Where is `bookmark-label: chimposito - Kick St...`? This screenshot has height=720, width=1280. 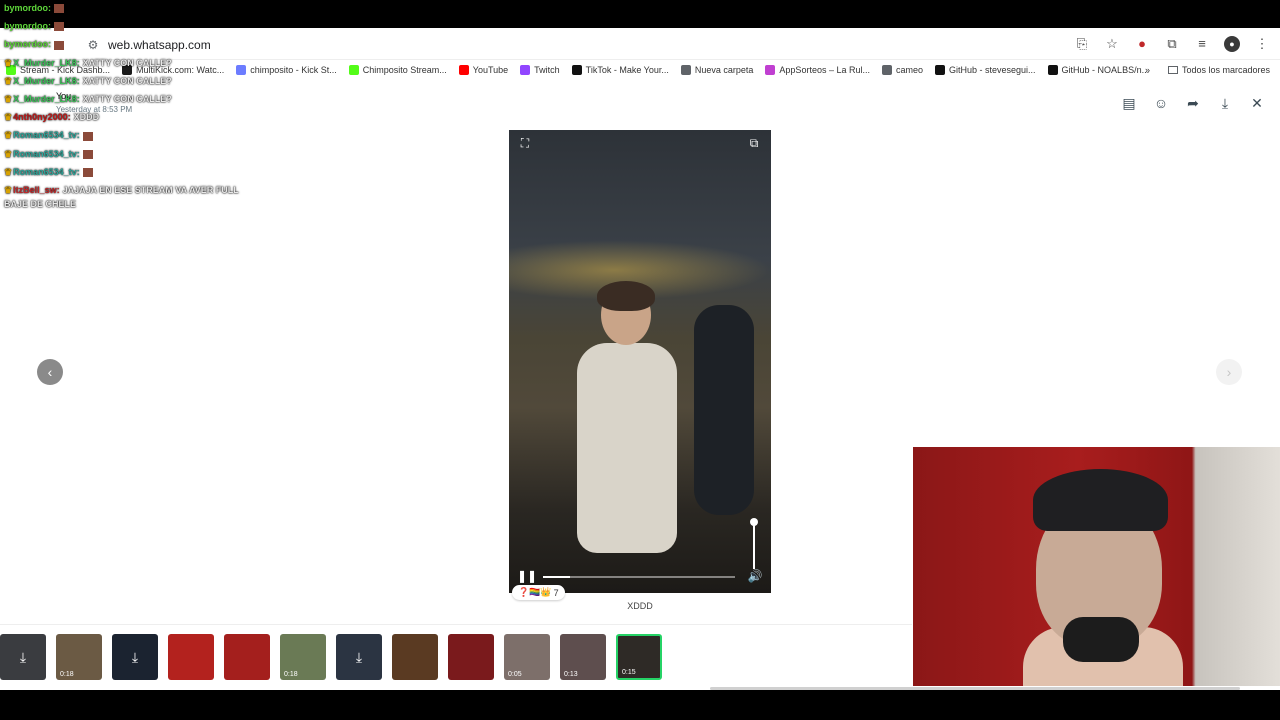 bookmark-label: chimposito - Kick St... is located at coordinates (293, 70).